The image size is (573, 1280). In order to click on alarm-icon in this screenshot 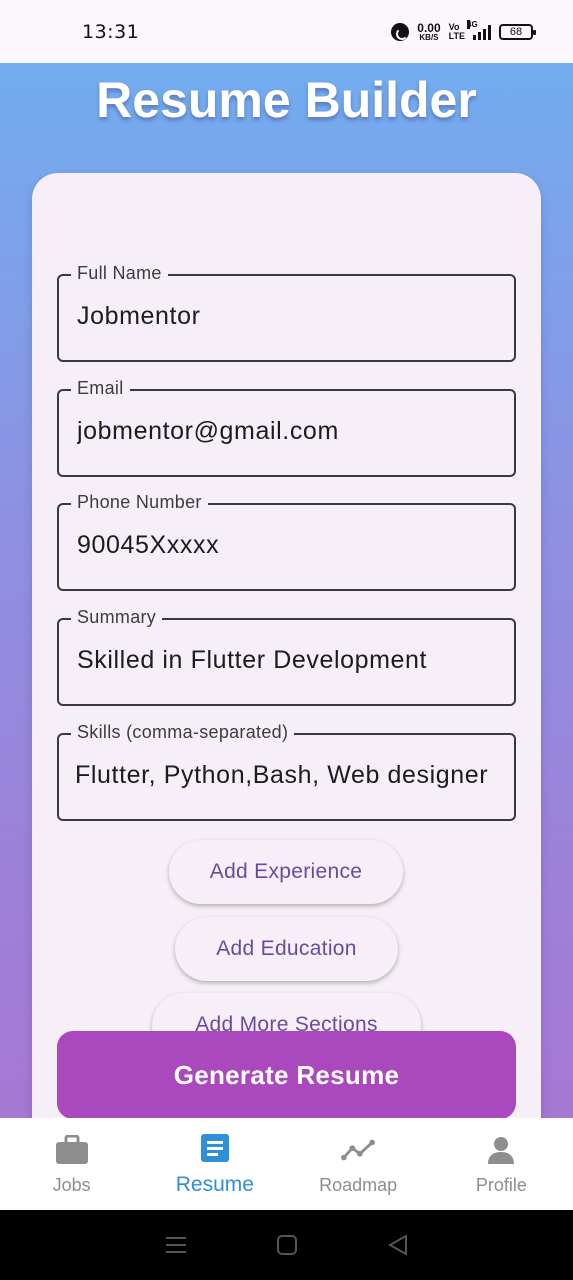, I will do `click(400, 31)`.